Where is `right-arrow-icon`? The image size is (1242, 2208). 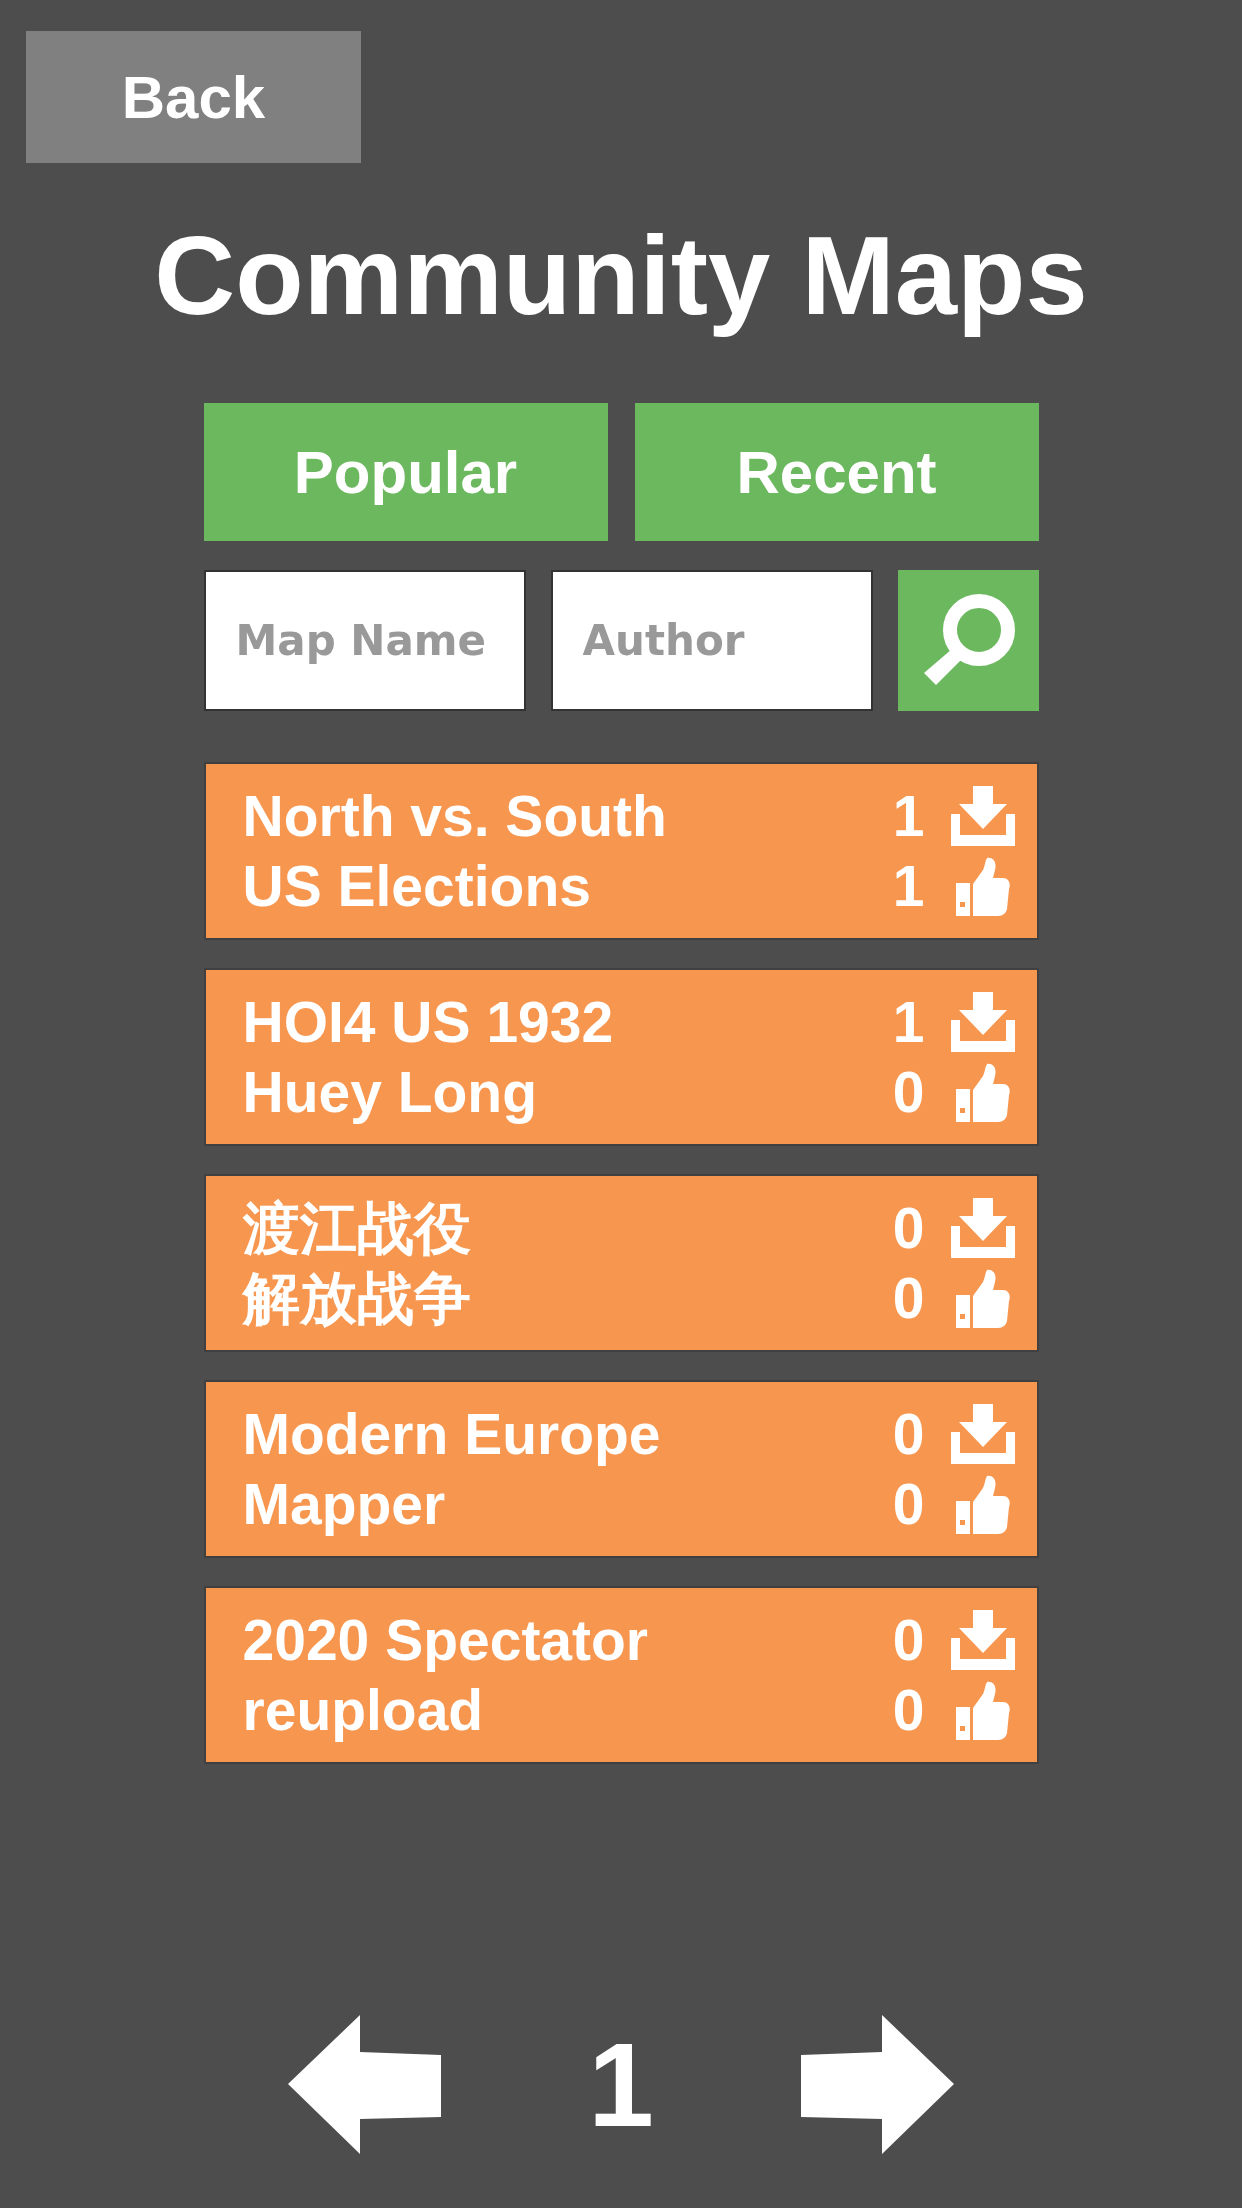
right-arrow-icon is located at coordinates (877, 2084).